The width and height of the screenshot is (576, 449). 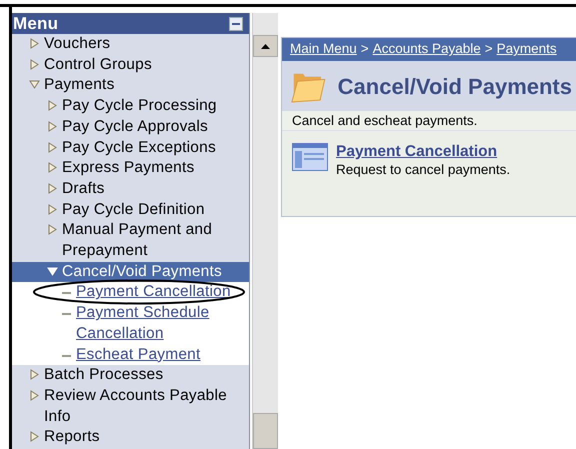 I want to click on menu-item: Review Accounts Payable Info, so click(x=130, y=407).